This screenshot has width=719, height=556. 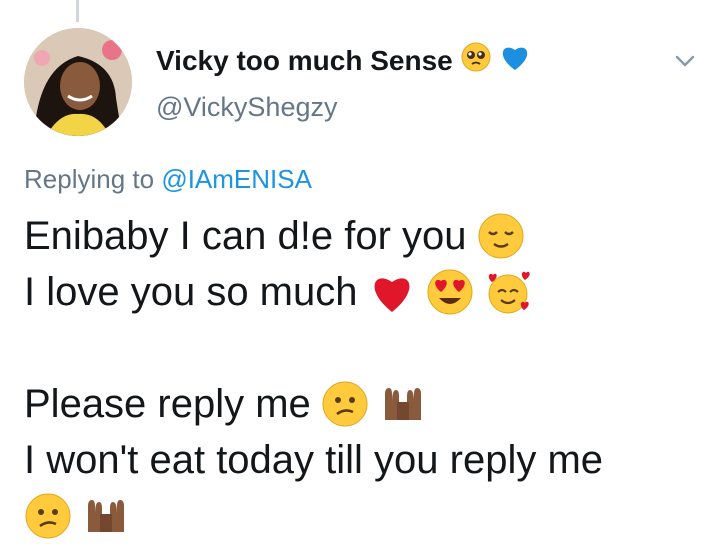 I want to click on replying-to-line: Replying to @IAmENISA, so click(x=168, y=179).